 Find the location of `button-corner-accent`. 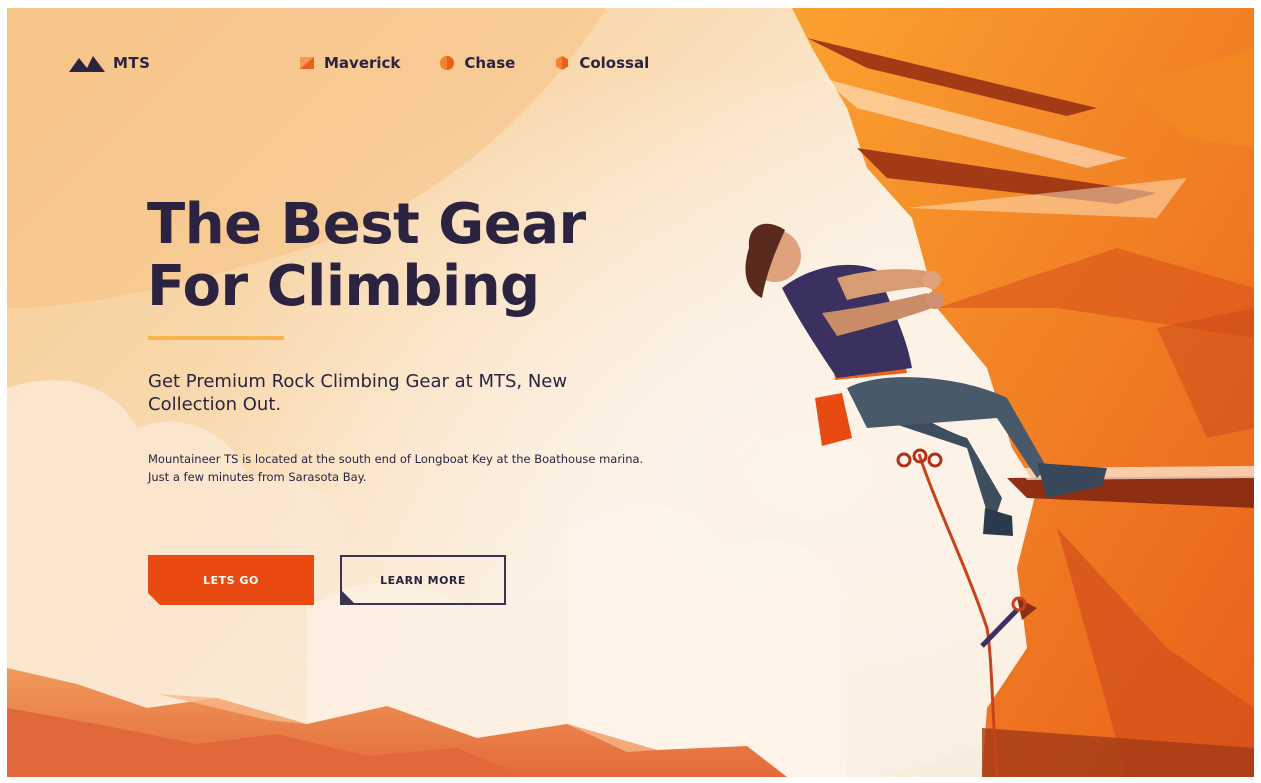

button-corner-accent is located at coordinates (348, 597).